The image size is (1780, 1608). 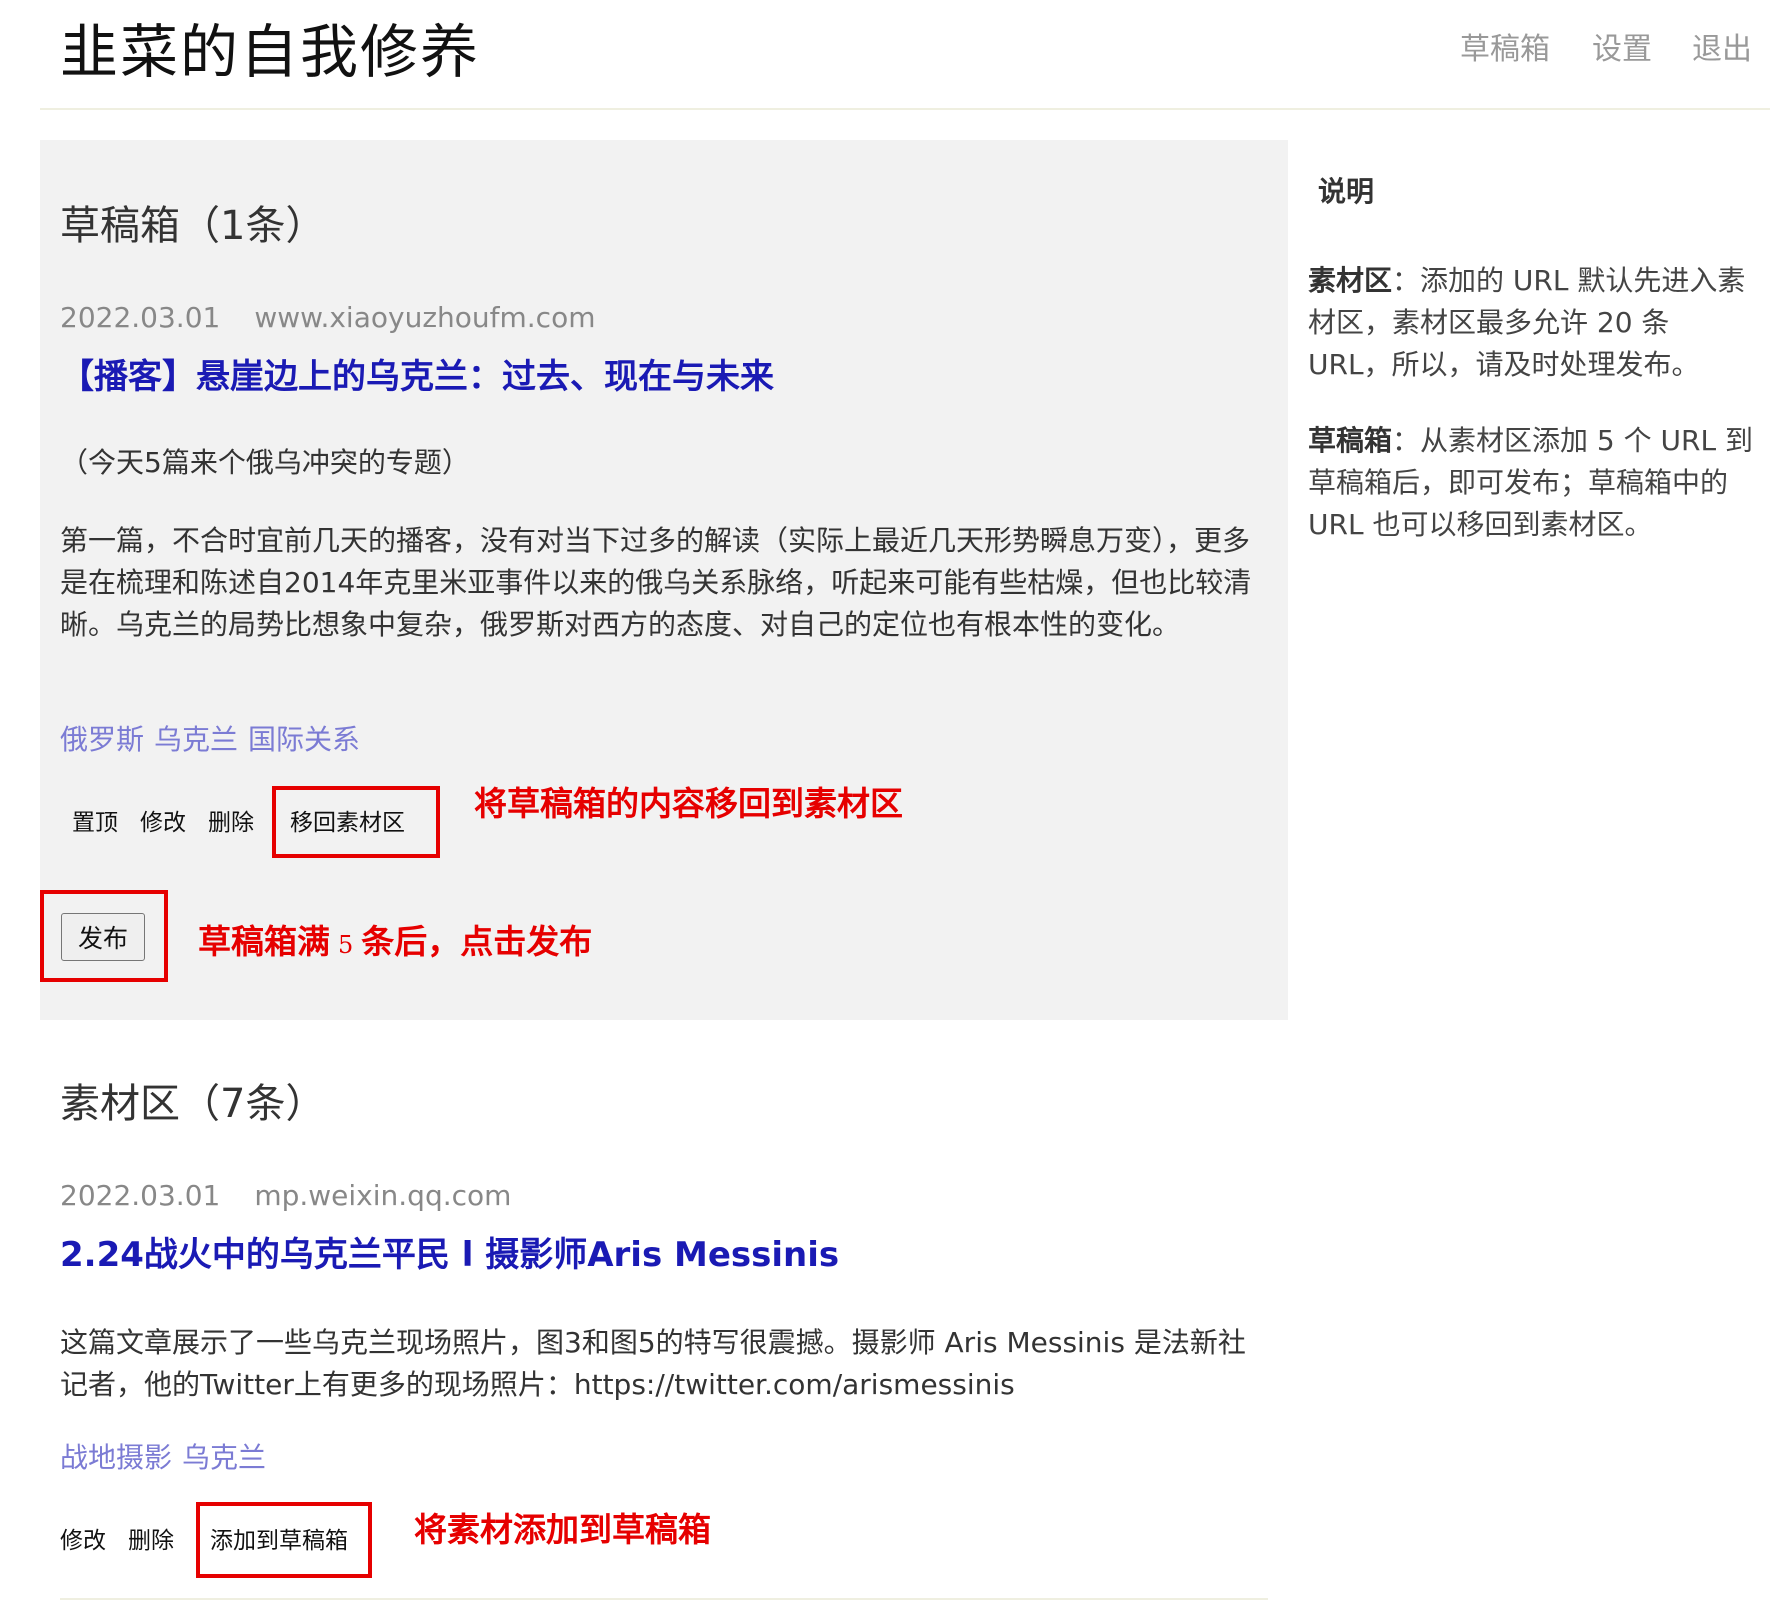 I want to click on move-back-annotation: 将草稿箱的内容移回到素材区, so click(x=688, y=803).